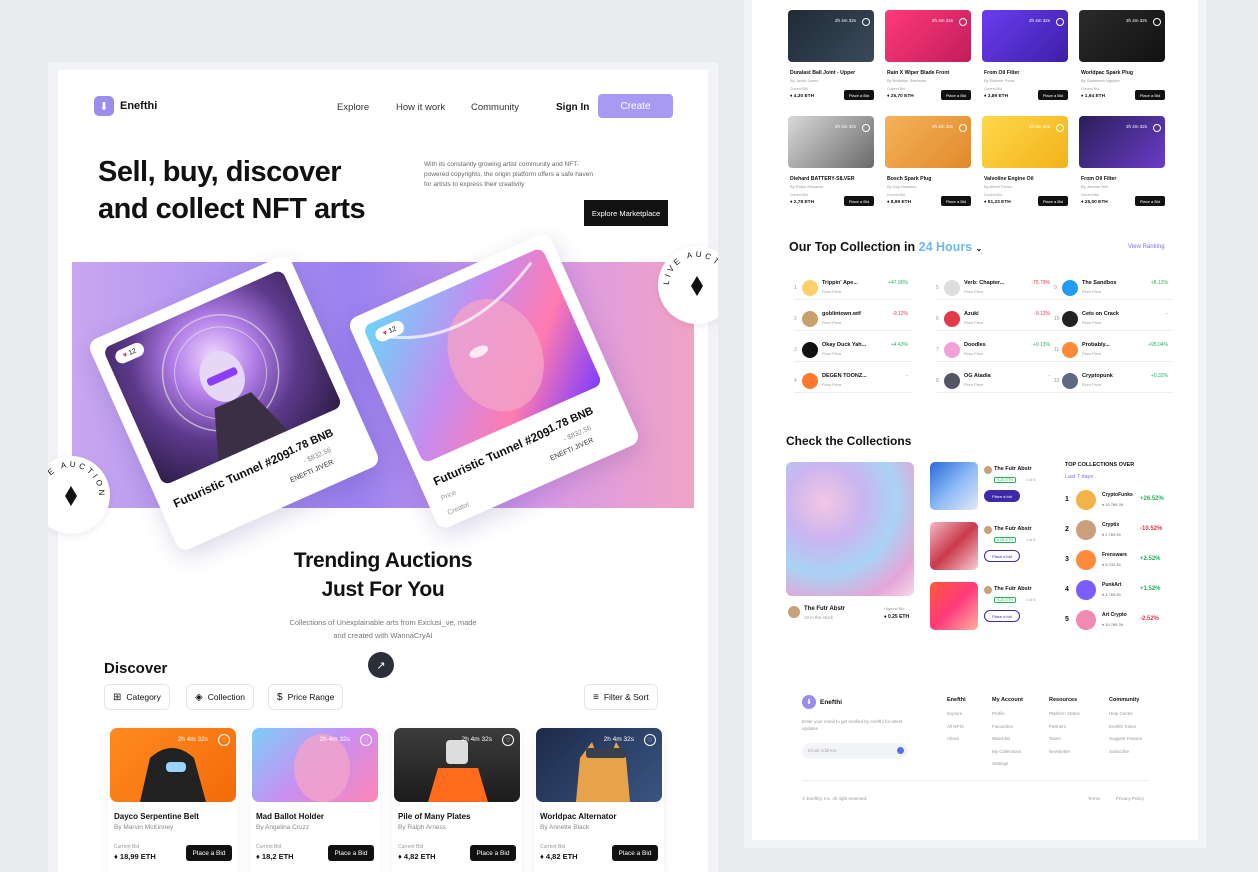 This screenshot has width=1258, height=872. I want to click on submit-icon, so click(900, 750).